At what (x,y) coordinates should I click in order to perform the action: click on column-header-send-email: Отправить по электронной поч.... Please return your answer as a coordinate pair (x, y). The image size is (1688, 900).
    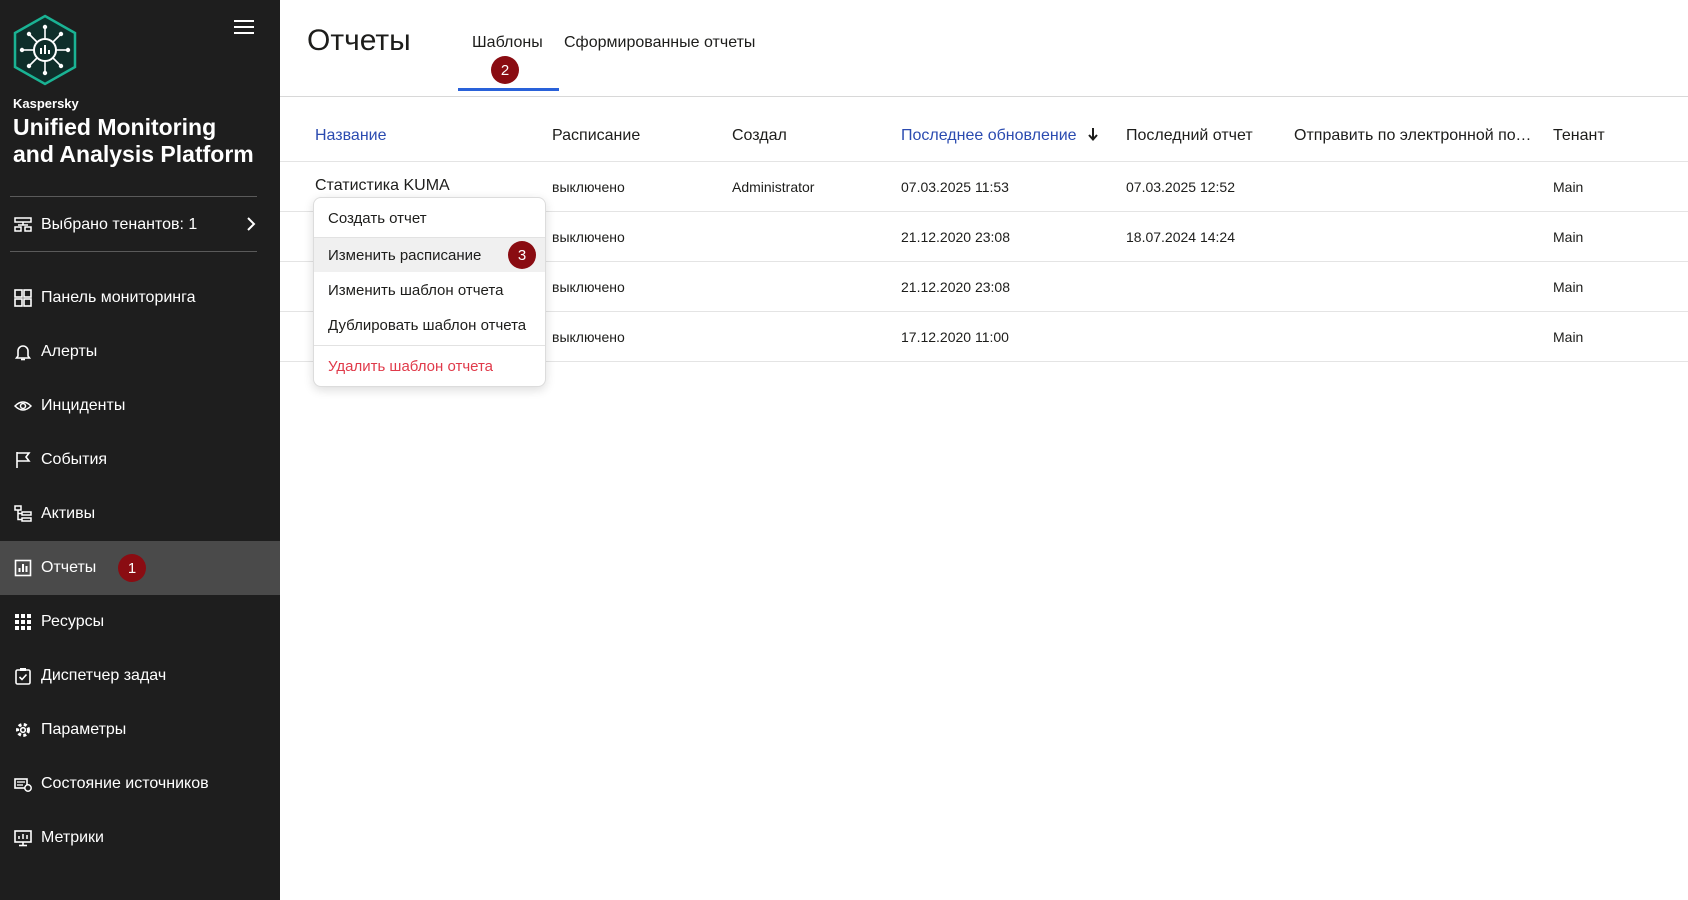
    Looking at the image, I should click on (1414, 136).